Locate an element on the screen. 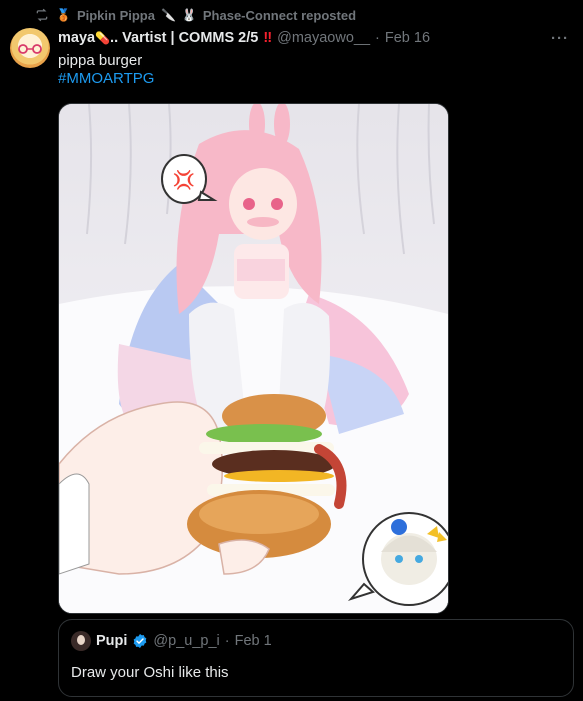 This screenshot has width=583, height=701. author-handle: @mayaowo__ is located at coordinates (323, 38).